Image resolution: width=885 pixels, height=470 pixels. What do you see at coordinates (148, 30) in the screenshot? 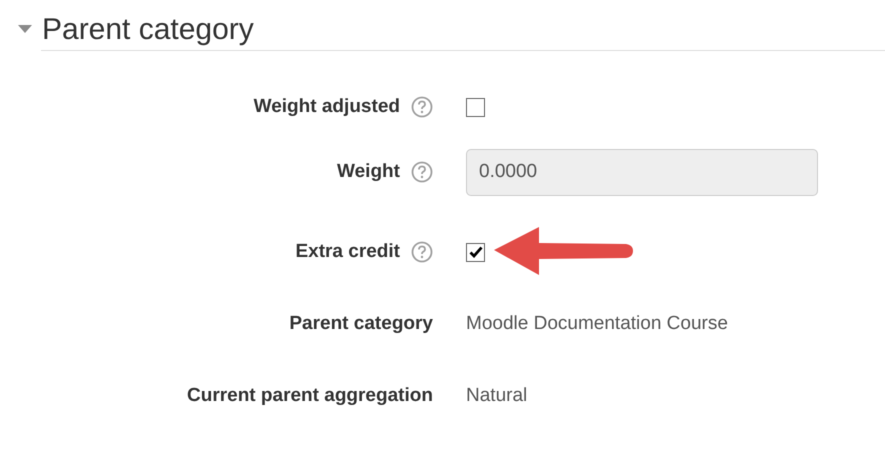
I see `section-title: Parent category` at bounding box center [148, 30].